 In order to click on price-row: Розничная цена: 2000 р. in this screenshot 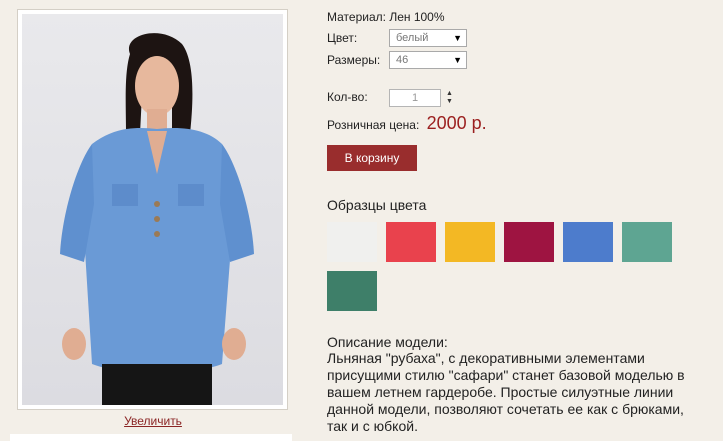, I will do `click(407, 123)`.